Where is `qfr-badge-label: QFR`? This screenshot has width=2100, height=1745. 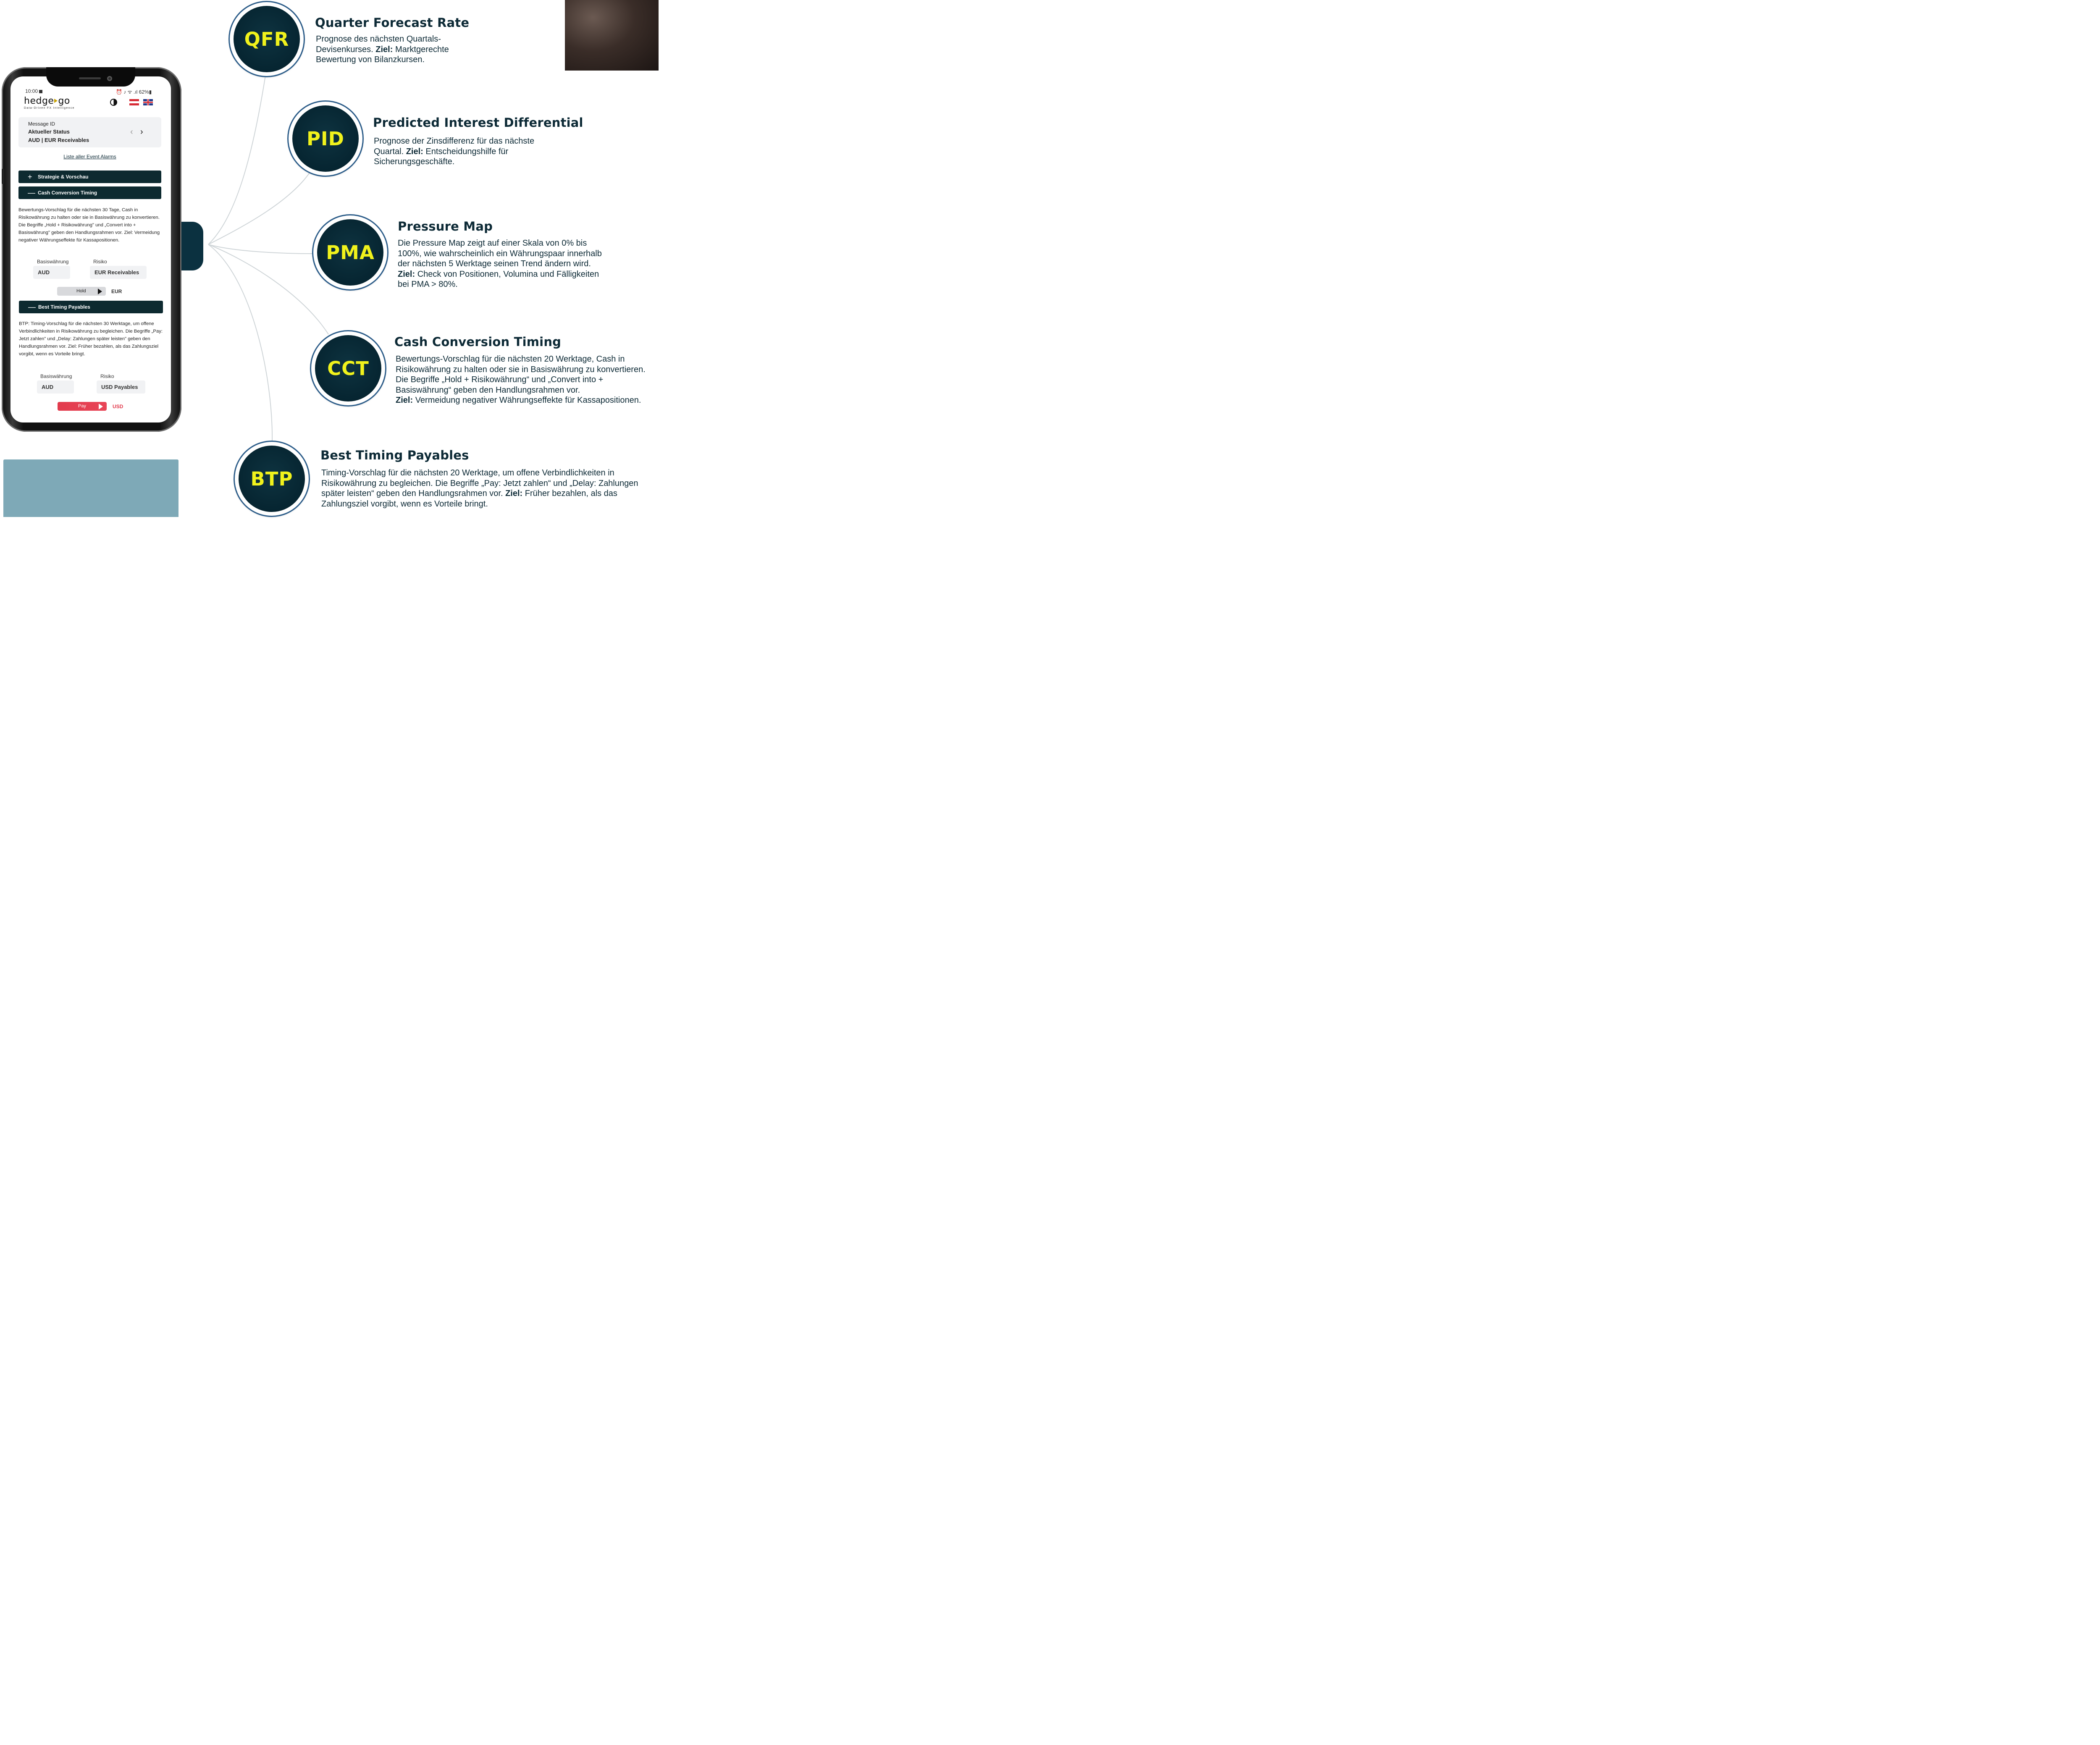 qfr-badge-label: QFR is located at coordinates (267, 39).